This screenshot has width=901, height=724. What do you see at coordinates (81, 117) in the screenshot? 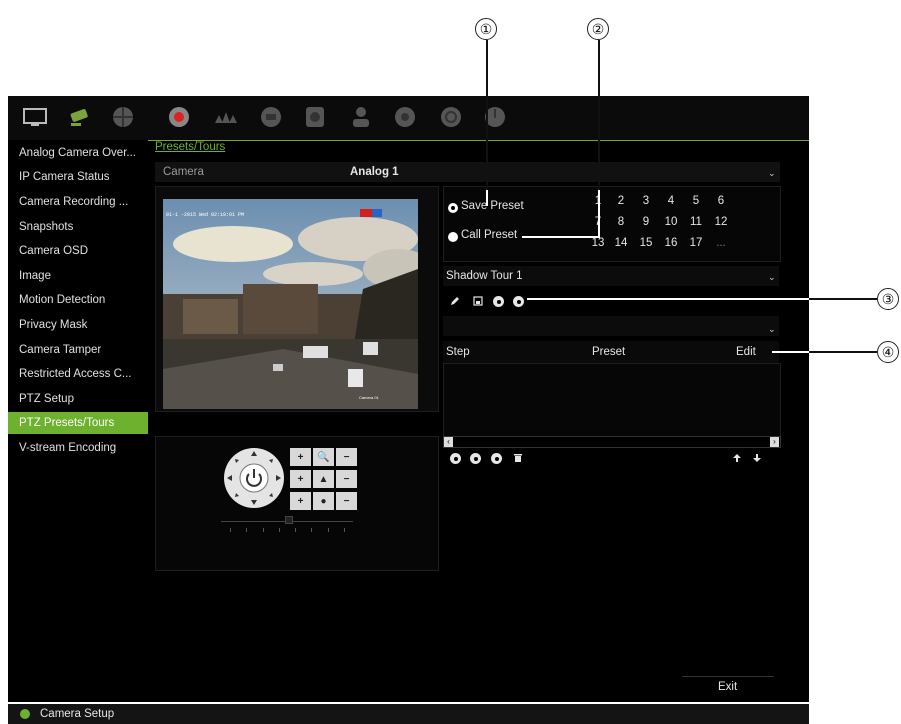
I see `camera-icon` at bounding box center [81, 117].